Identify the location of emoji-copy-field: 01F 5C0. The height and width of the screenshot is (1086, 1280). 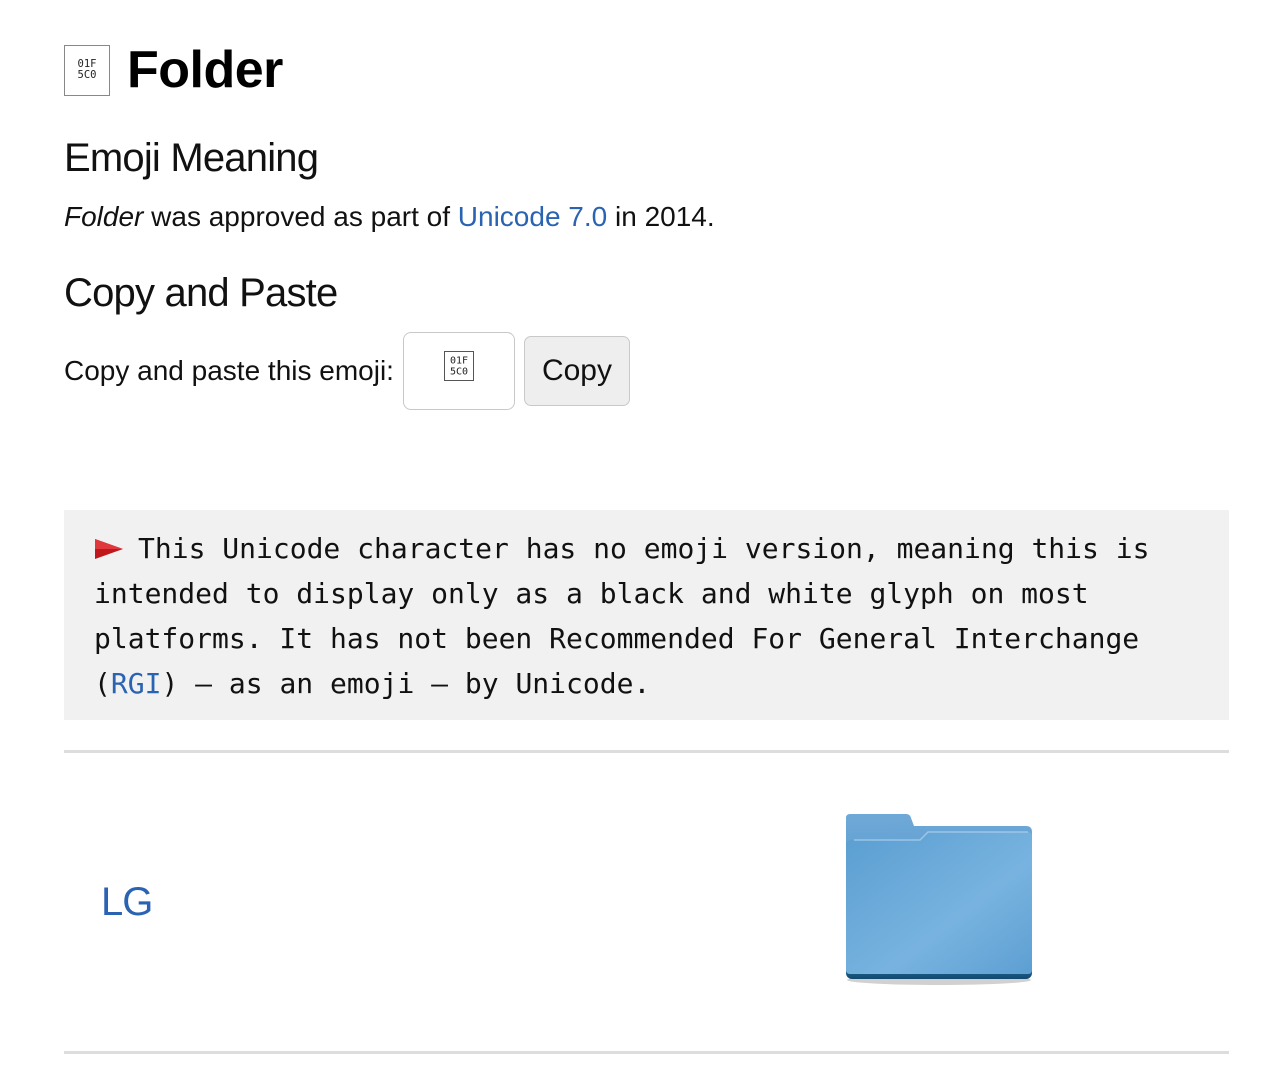
(458, 371).